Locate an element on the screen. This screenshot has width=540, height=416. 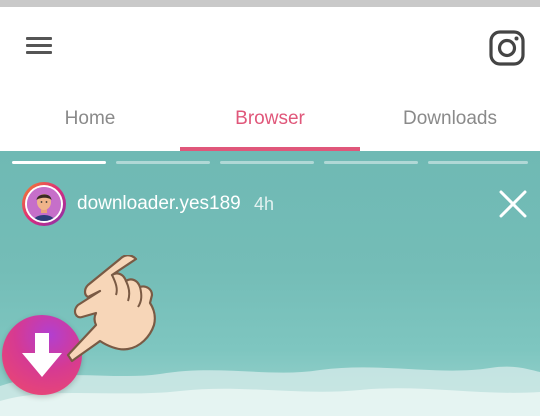
avatar-icon is located at coordinates (44, 204).